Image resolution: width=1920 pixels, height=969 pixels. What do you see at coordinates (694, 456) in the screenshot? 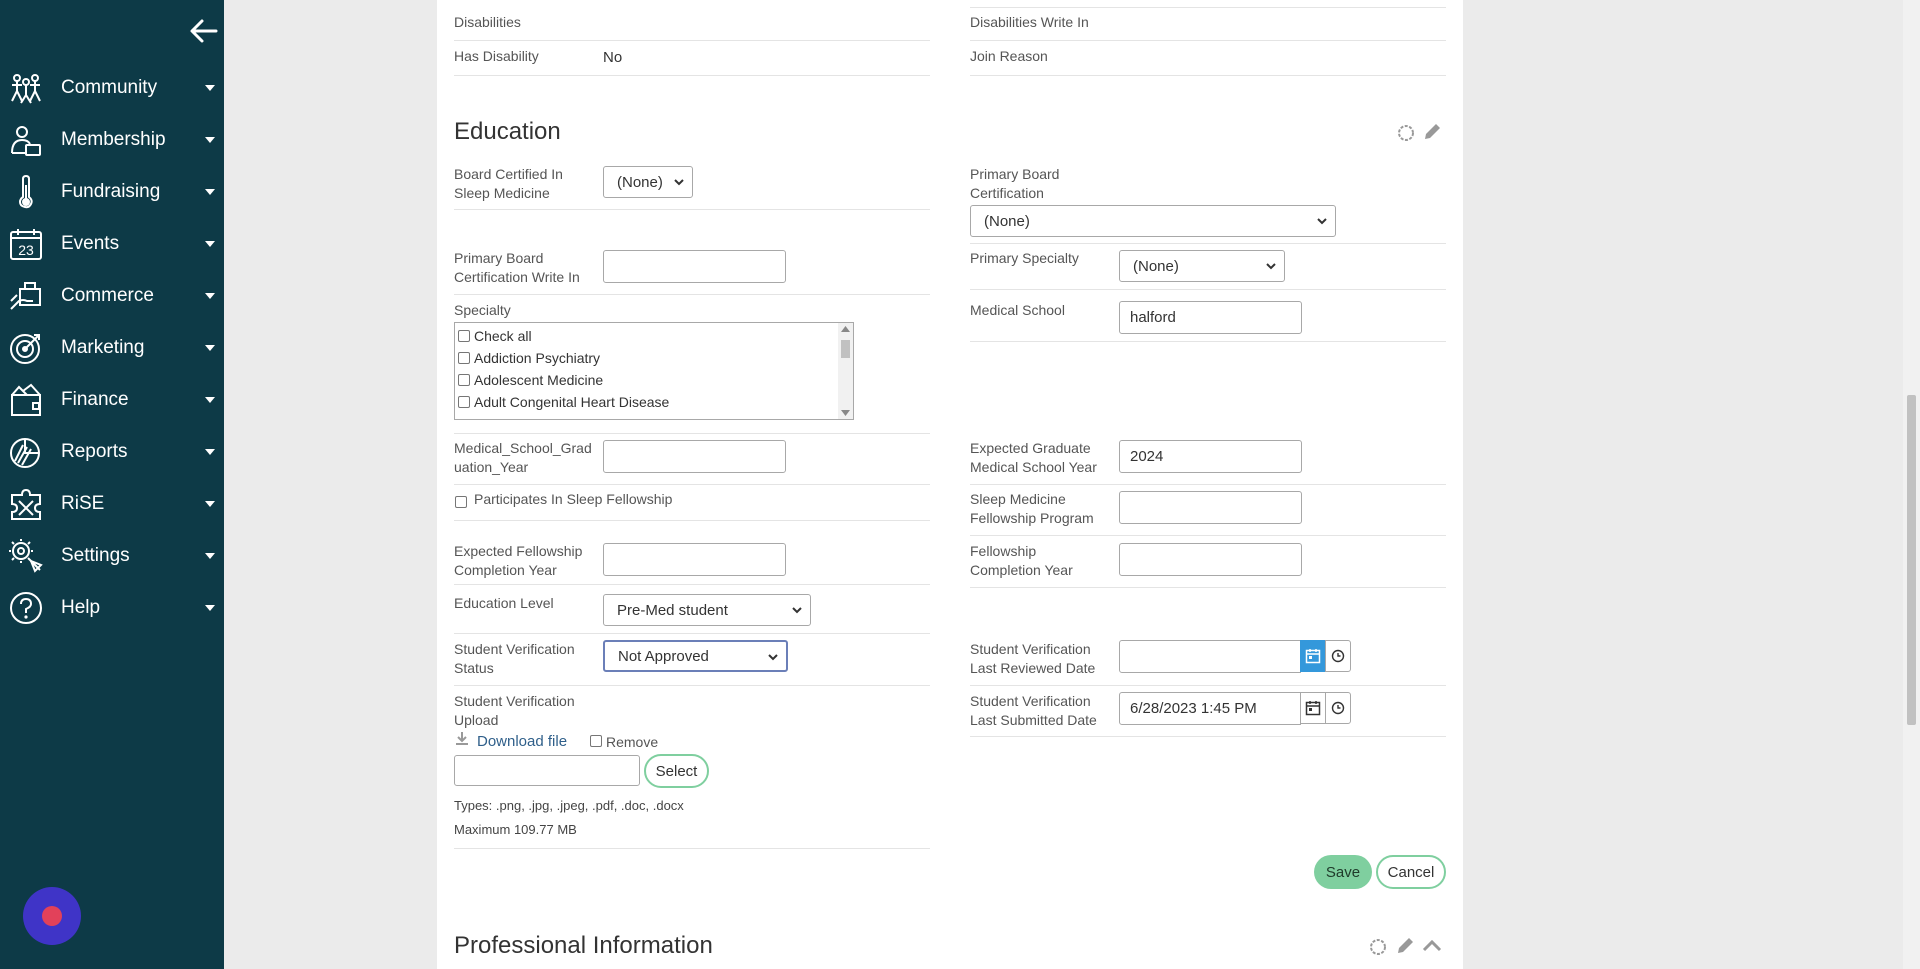
I see `grad-year-input` at bounding box center [694, 456].